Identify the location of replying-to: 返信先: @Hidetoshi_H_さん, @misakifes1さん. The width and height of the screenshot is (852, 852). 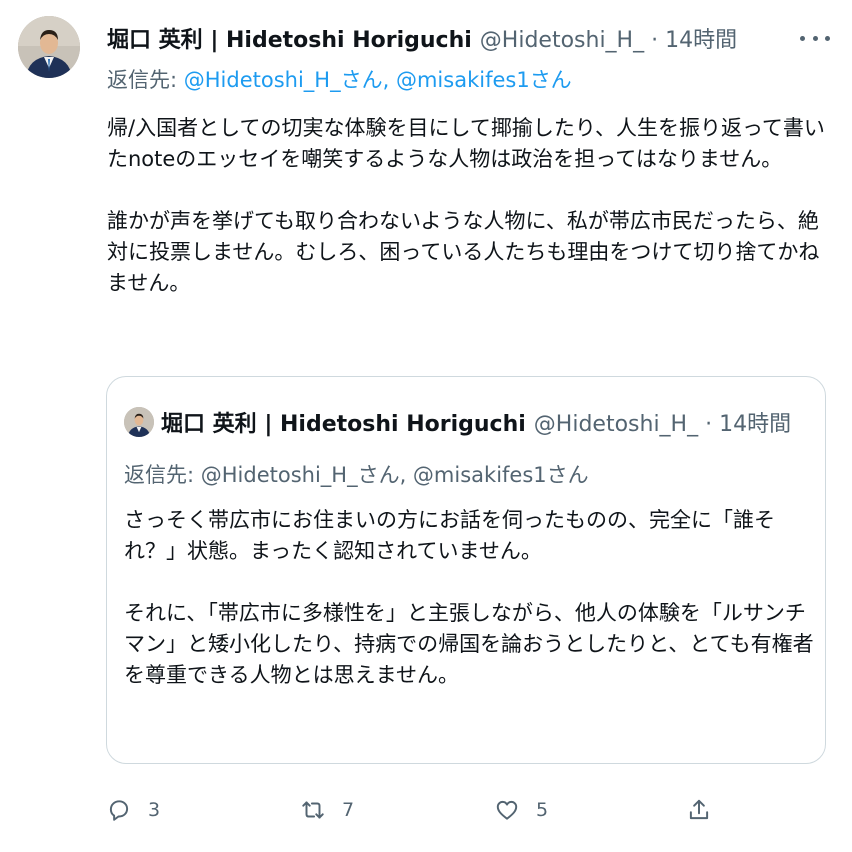
(339, 79).